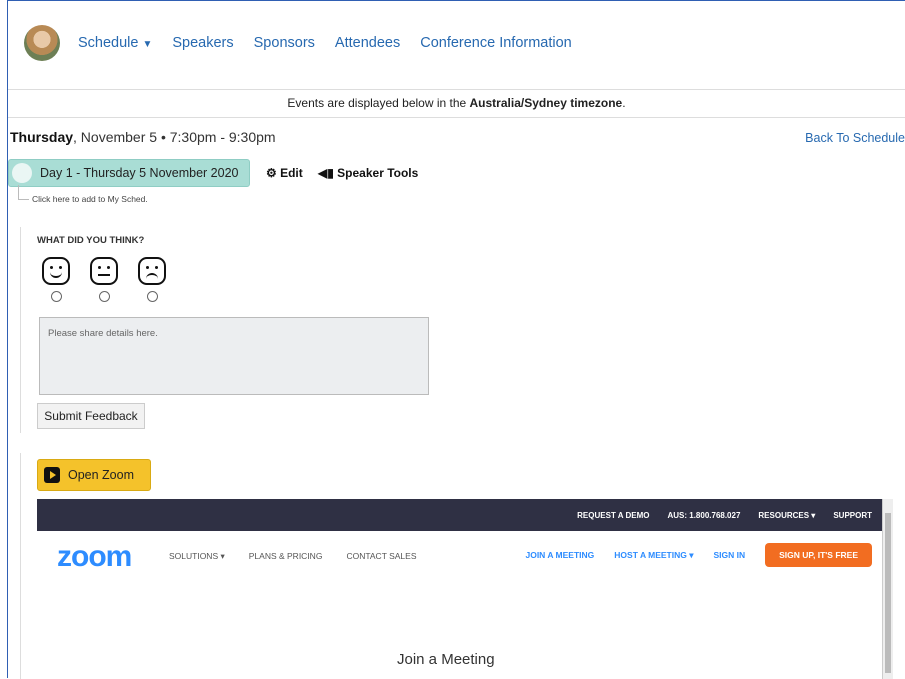 Image resolution: width=905 pixels, height=679 pixels. What do you see at coordinates (286, 556) in the screenshot?
I see `zoom-plans-pricing: PLANS & PRICING` at bounding box center [286, 556].